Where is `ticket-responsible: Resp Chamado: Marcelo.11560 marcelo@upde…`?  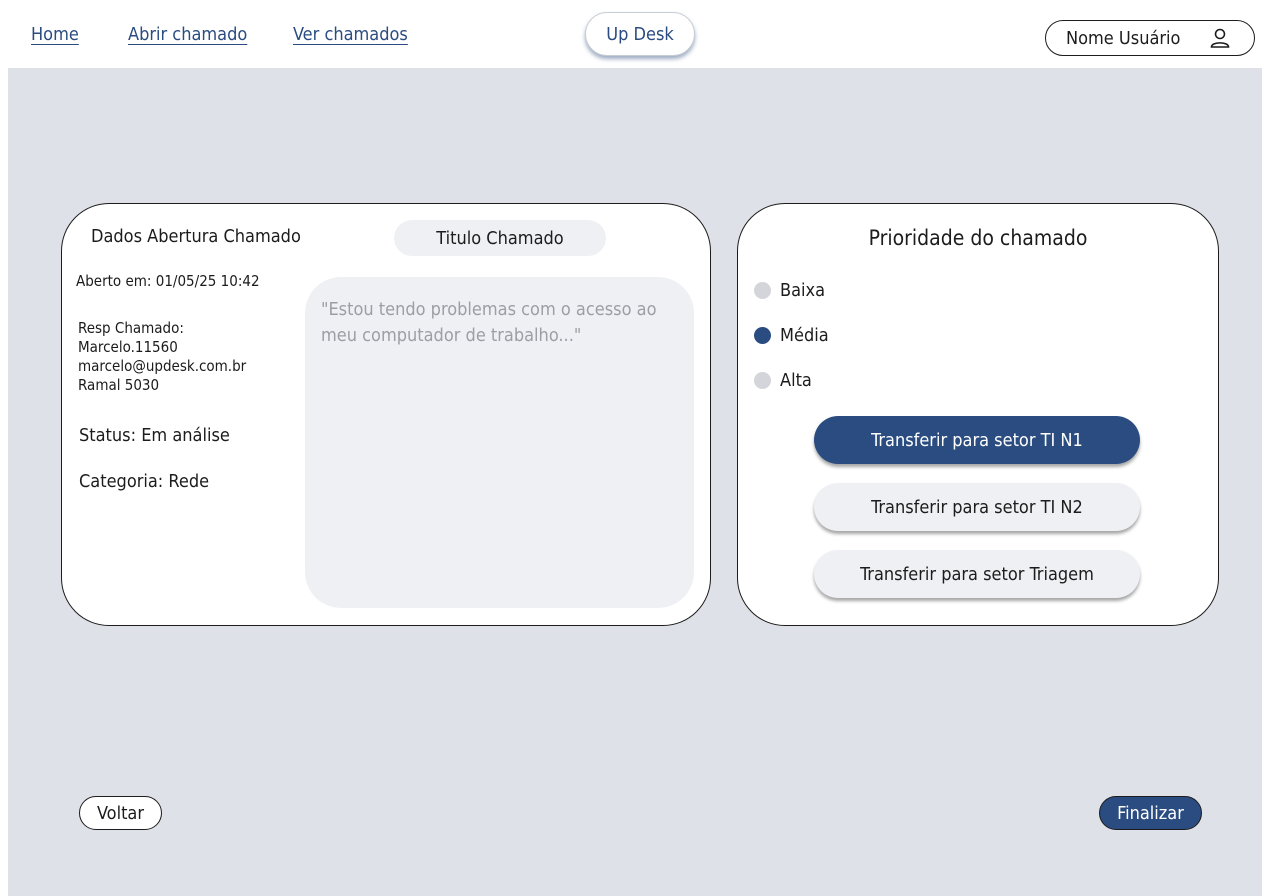
ticket-responsible: Resp Chamado: Marcelo.11560 marcelo@upde… is located at coordinates (162, 357).